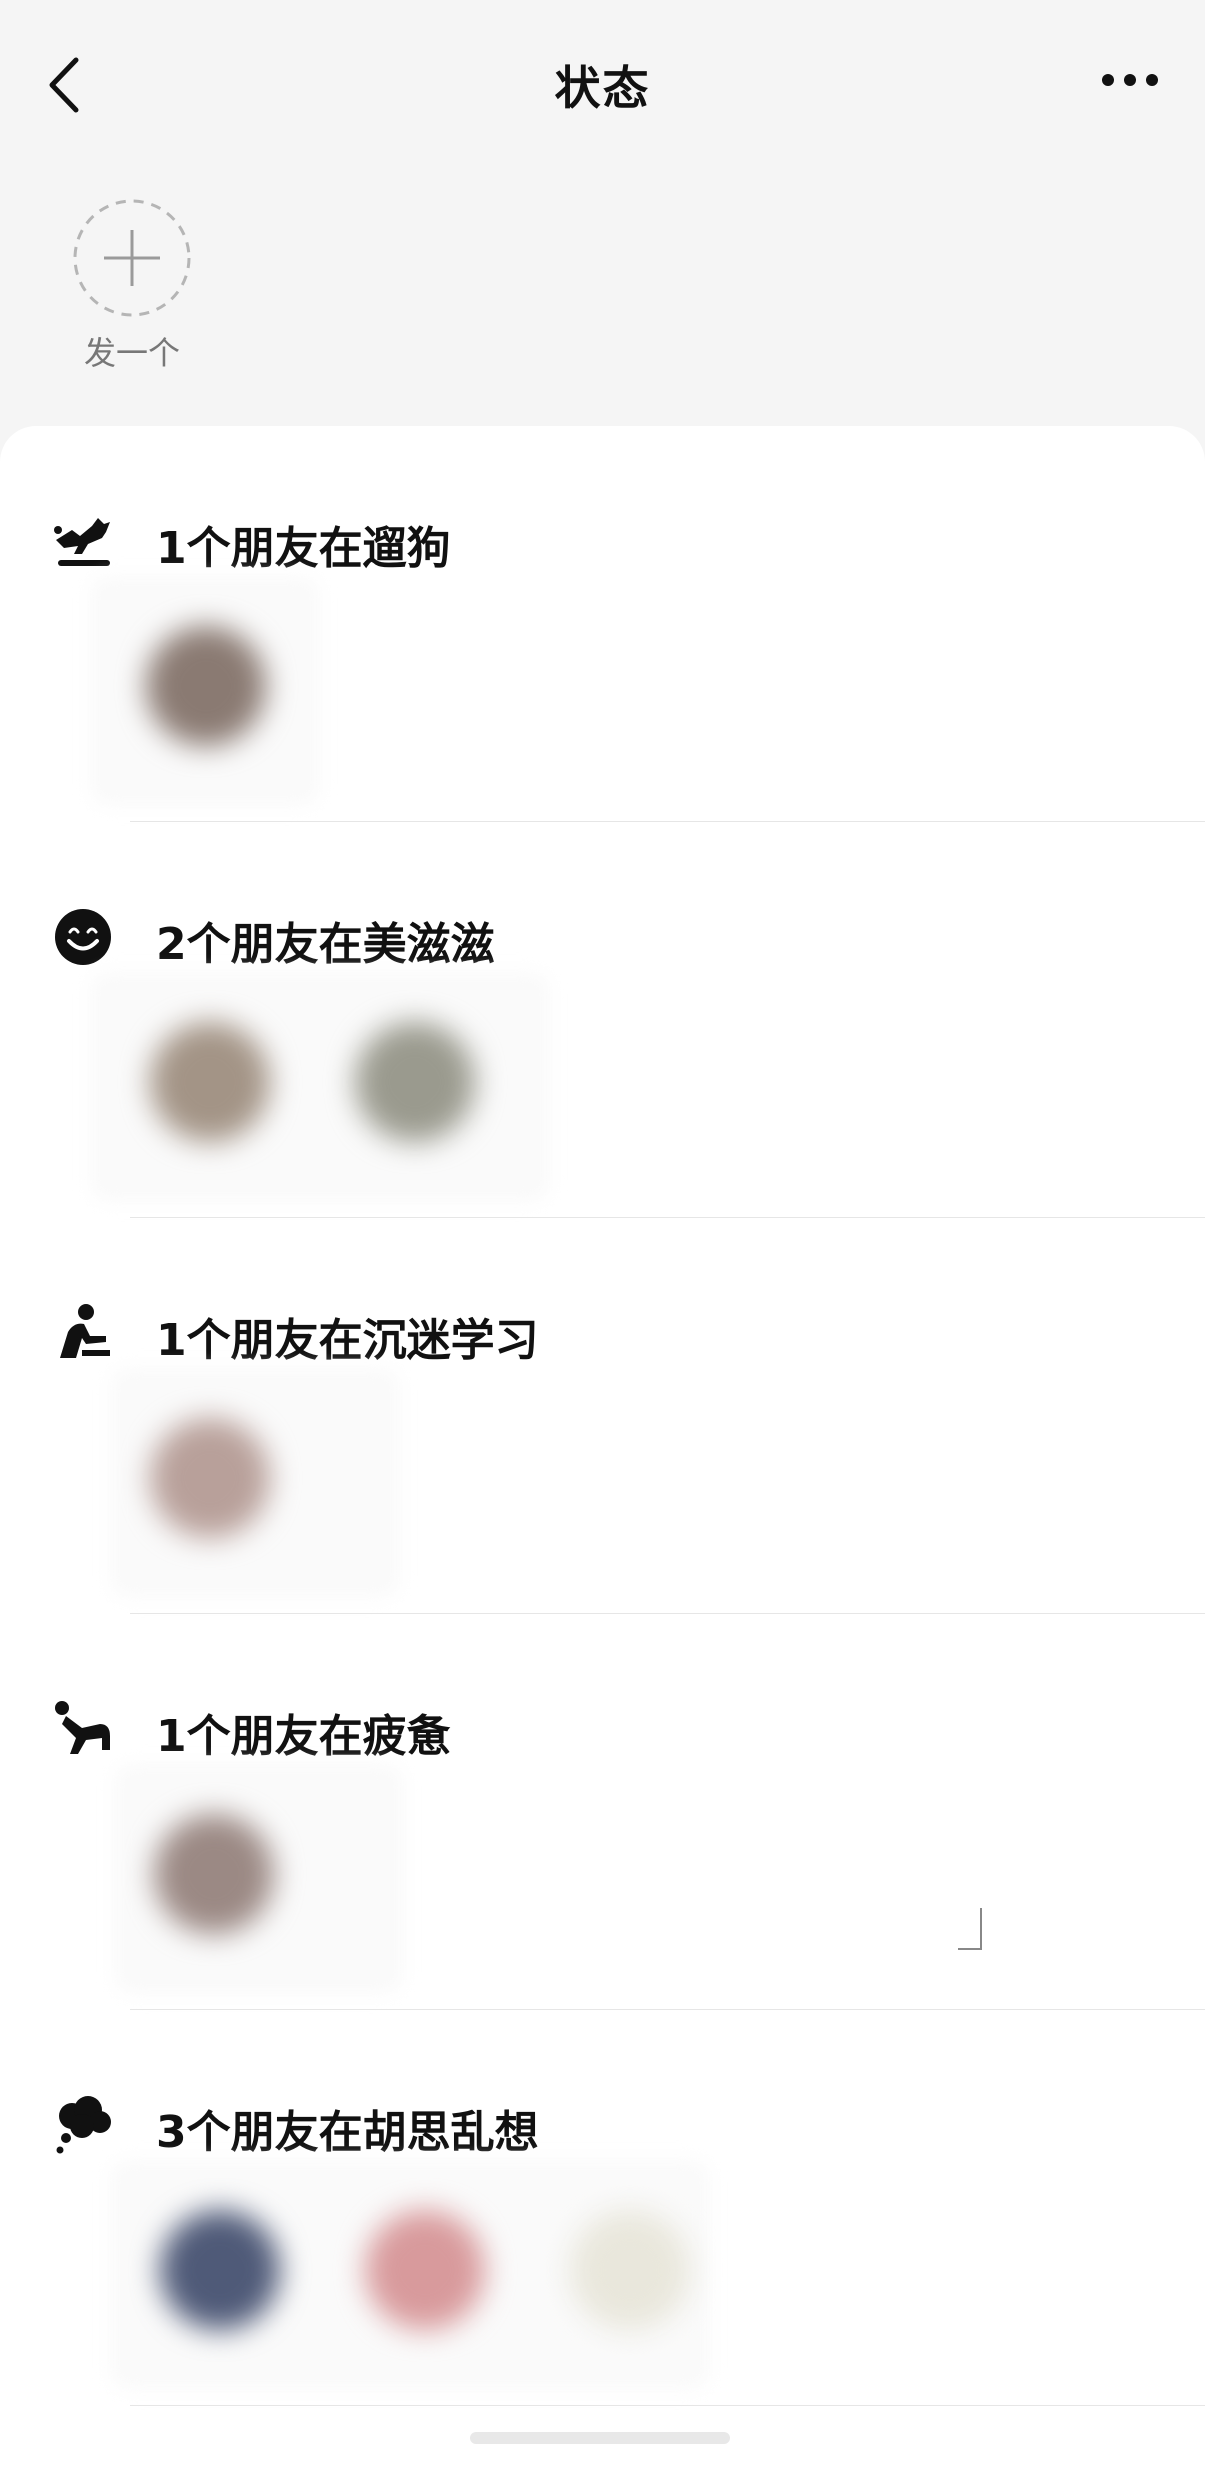 Image resolution: width=1205 pixels, height=2470 pixels. Describe the element at coordinates (131, 353) in the screenshot. I see `compose-label: 发一个` at that location.